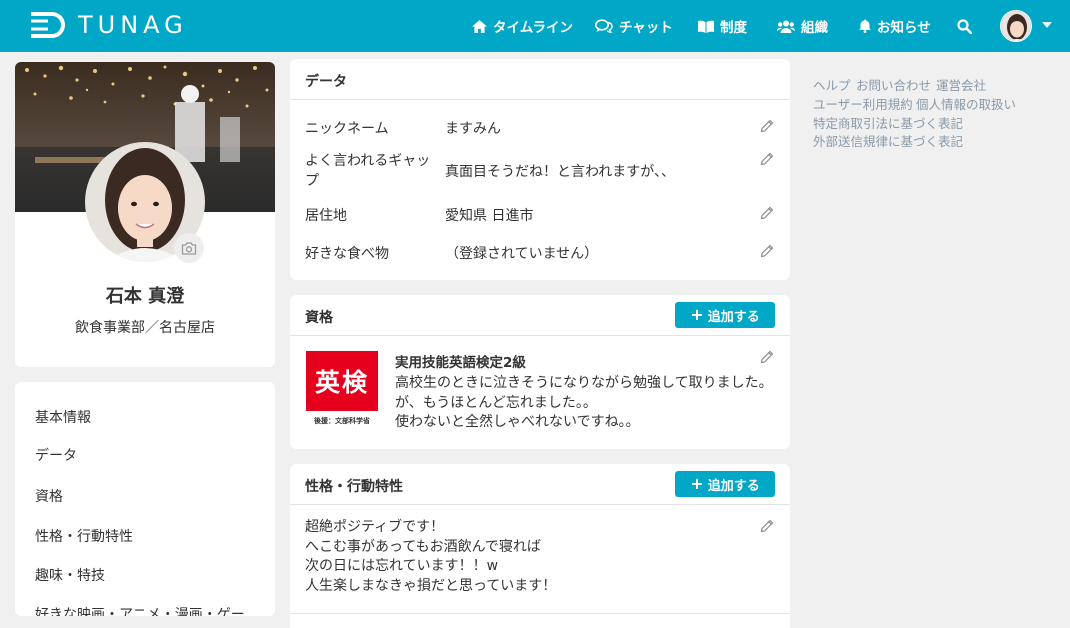 The width and height of the screenshot is (1070, 628). Describe the element at coordinates (540, 315) in the screenshot. I see `qualifications-panel-header: 資格 + 追加する` at that location.